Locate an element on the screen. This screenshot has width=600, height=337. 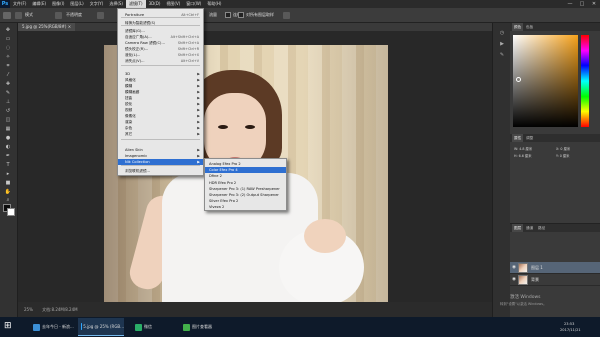
pressure-icon is located at coordinates (286, 15).